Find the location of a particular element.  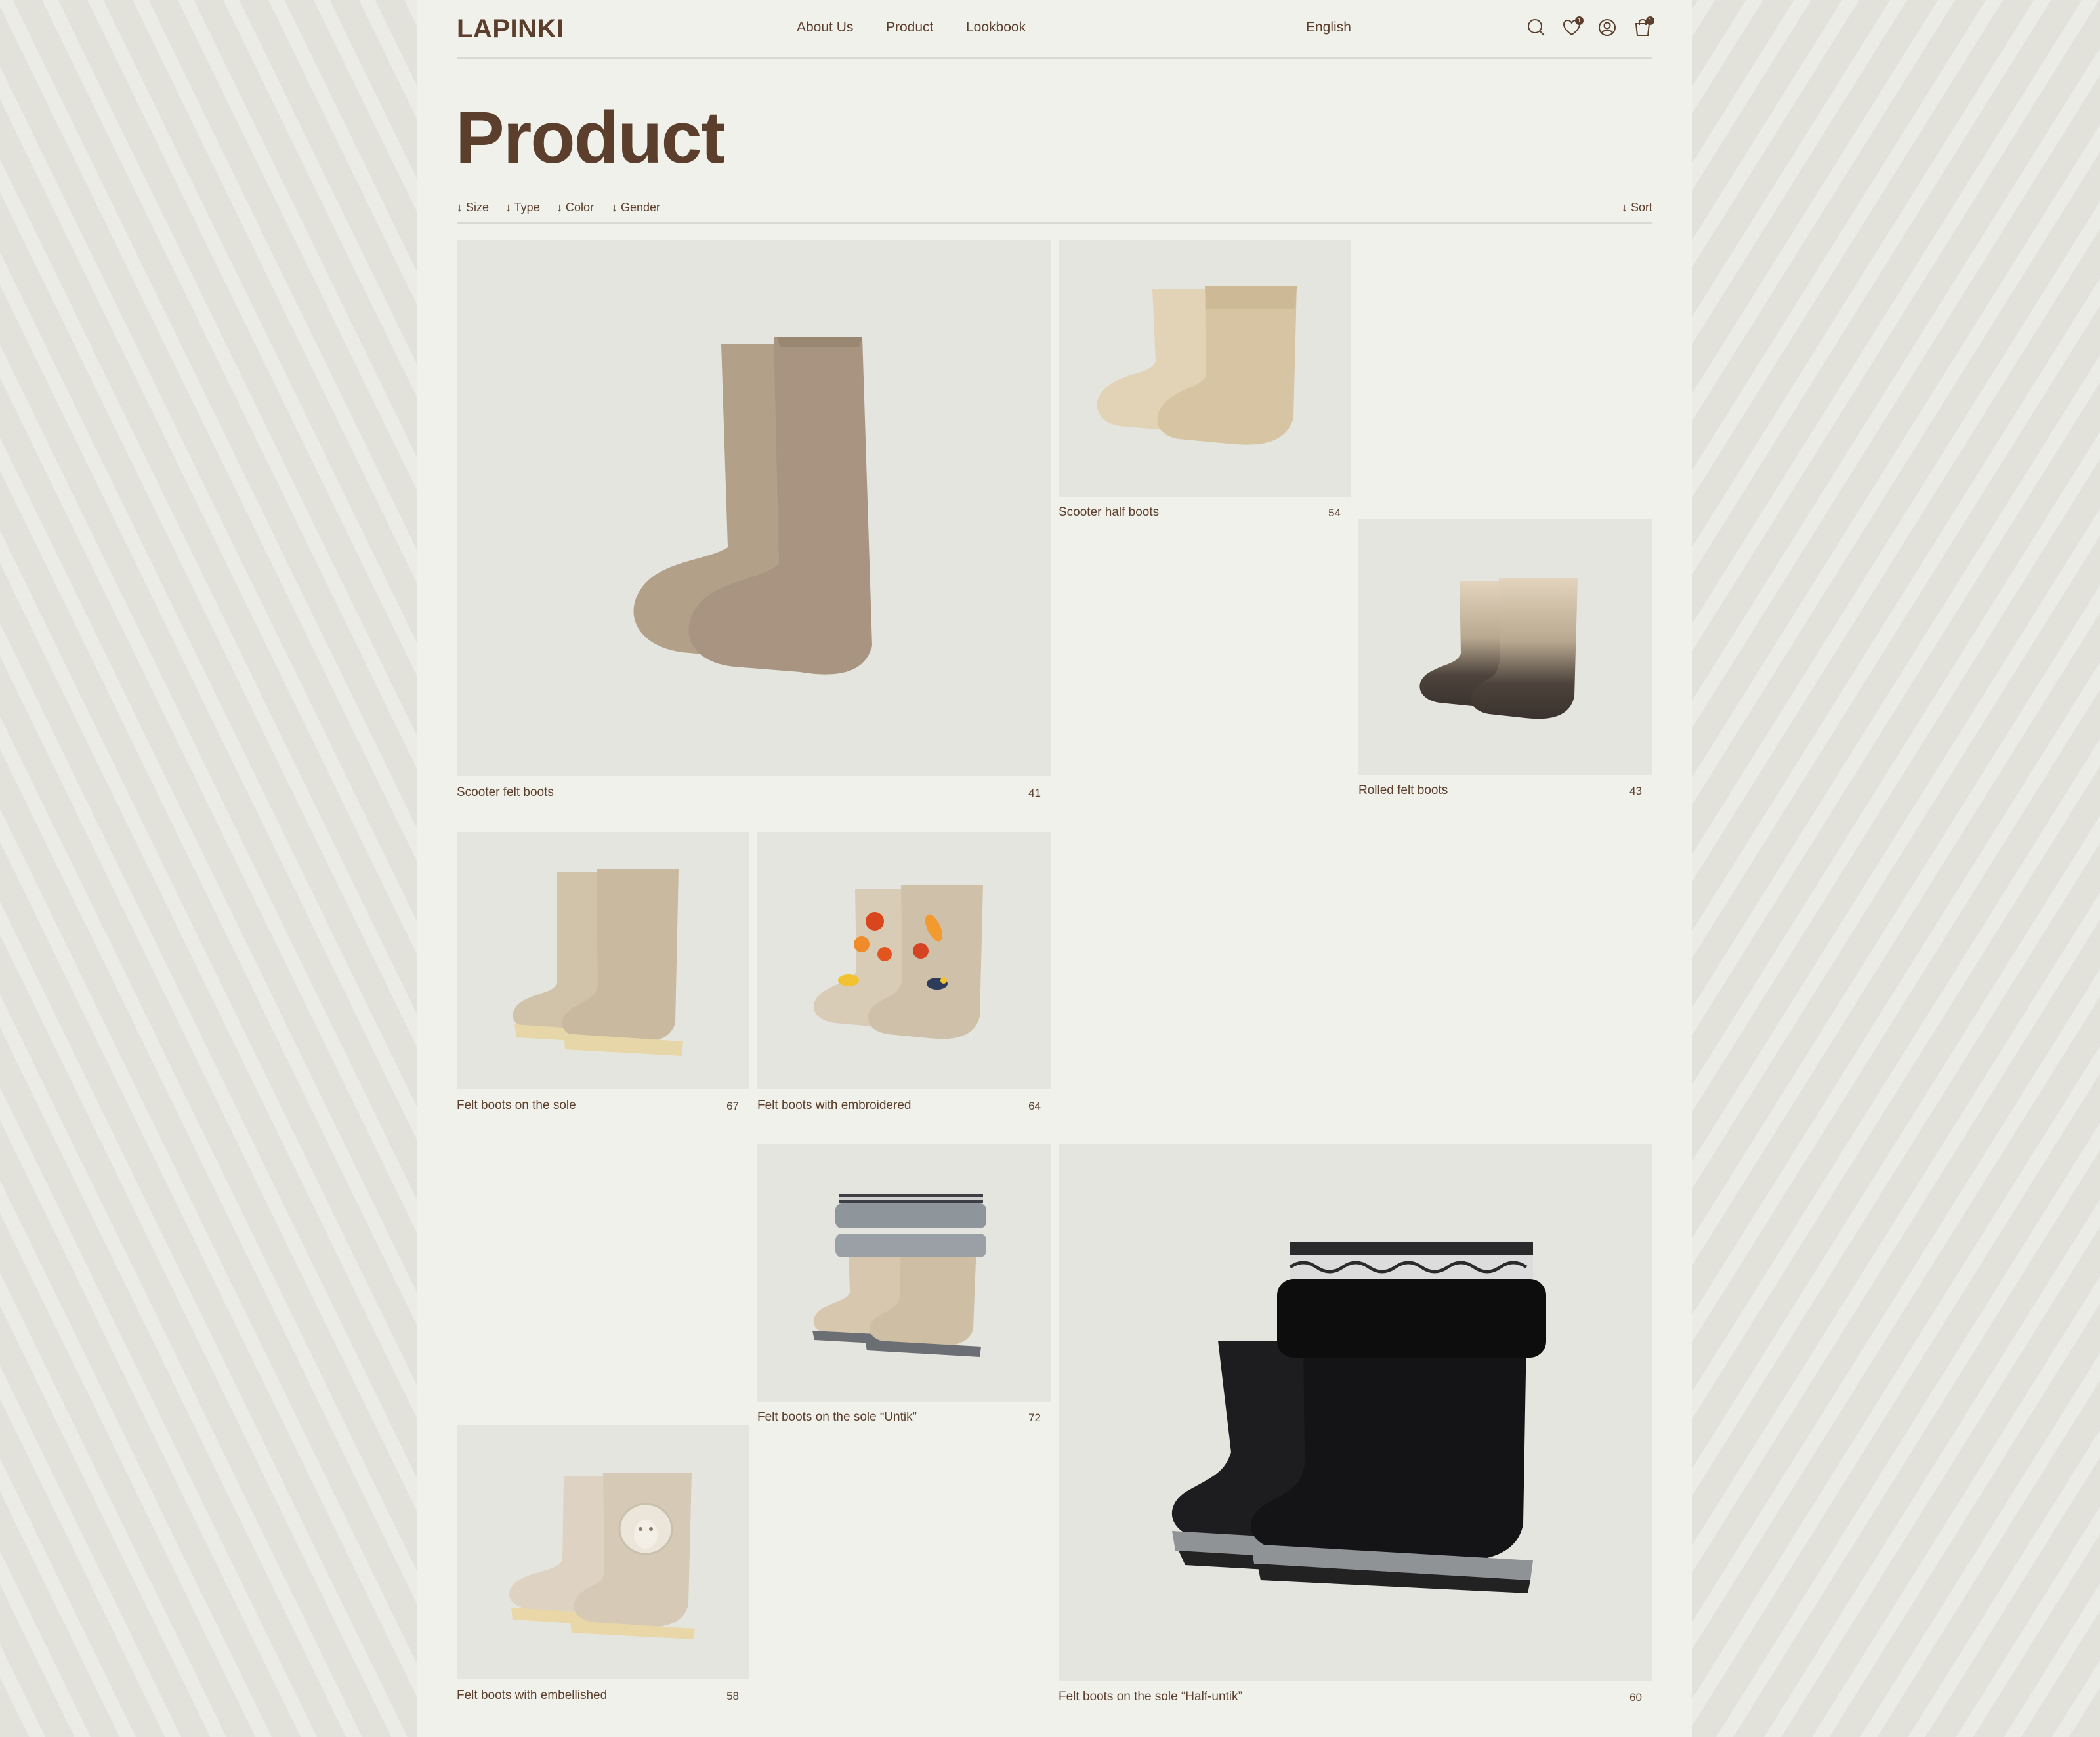

product-card: Rolled felt boots 43 is located at coordinates (1505, 660).